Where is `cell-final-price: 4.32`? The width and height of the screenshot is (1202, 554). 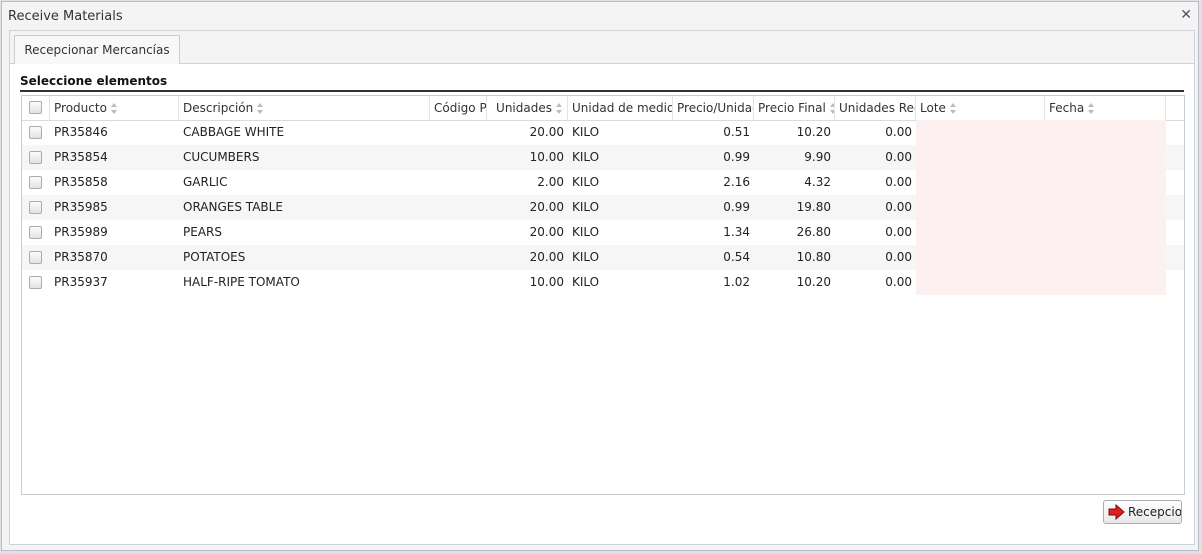 cell-final-price: 4.32 is located at coordinates (817, 182).